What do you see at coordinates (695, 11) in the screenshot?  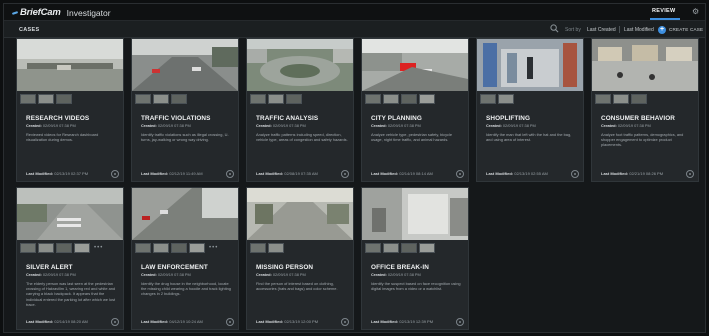 I see `gear-icon: ⚙` at bounding box center [695, 11].